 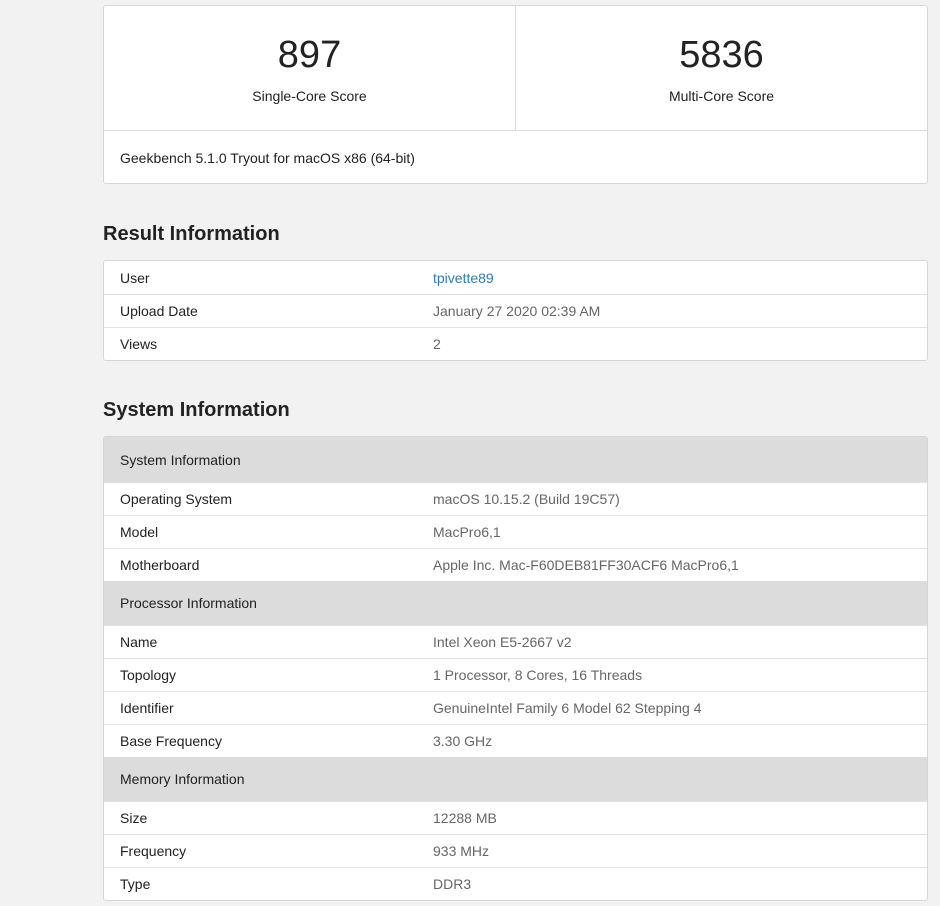 What do you see at coordinates (139, 642) in the screenshot?
I see `row-key: Name` at bounding box center [139, 642].